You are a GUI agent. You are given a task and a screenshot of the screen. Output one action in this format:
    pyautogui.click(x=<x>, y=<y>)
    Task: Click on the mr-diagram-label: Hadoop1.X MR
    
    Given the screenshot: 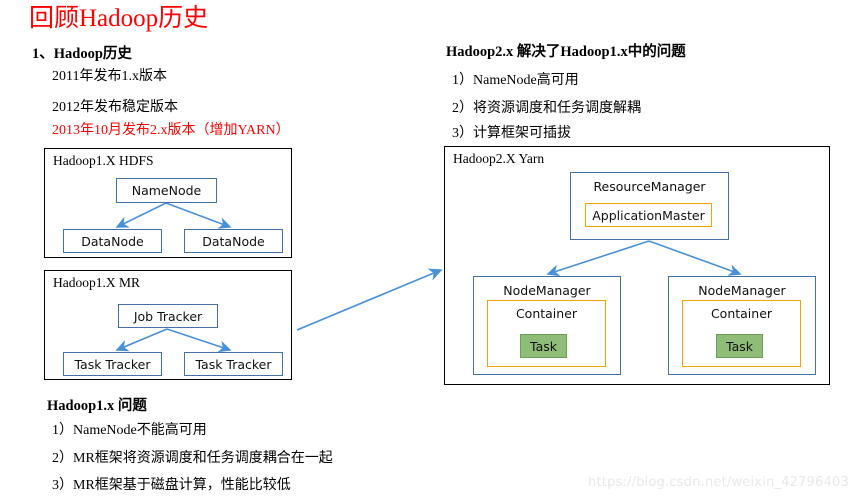 What is the action you would take?
    pyautogui.click(x=96, y=282)
    